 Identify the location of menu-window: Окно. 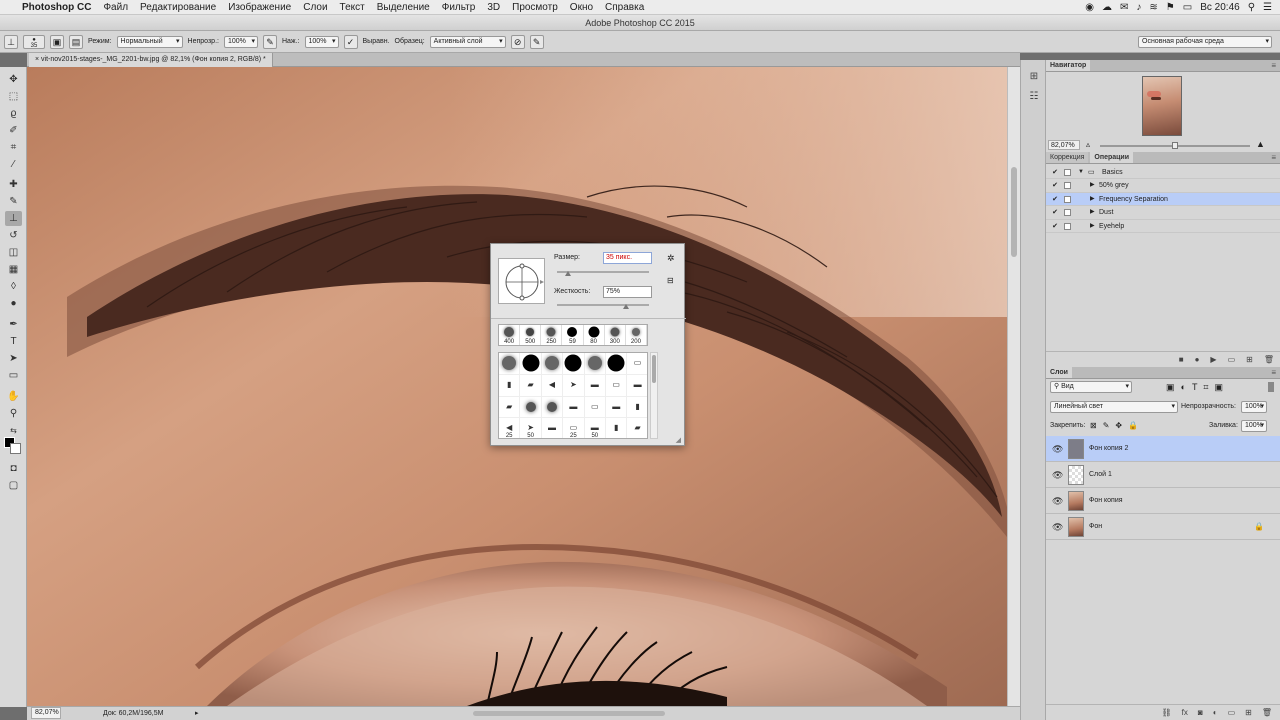
(581, 7).